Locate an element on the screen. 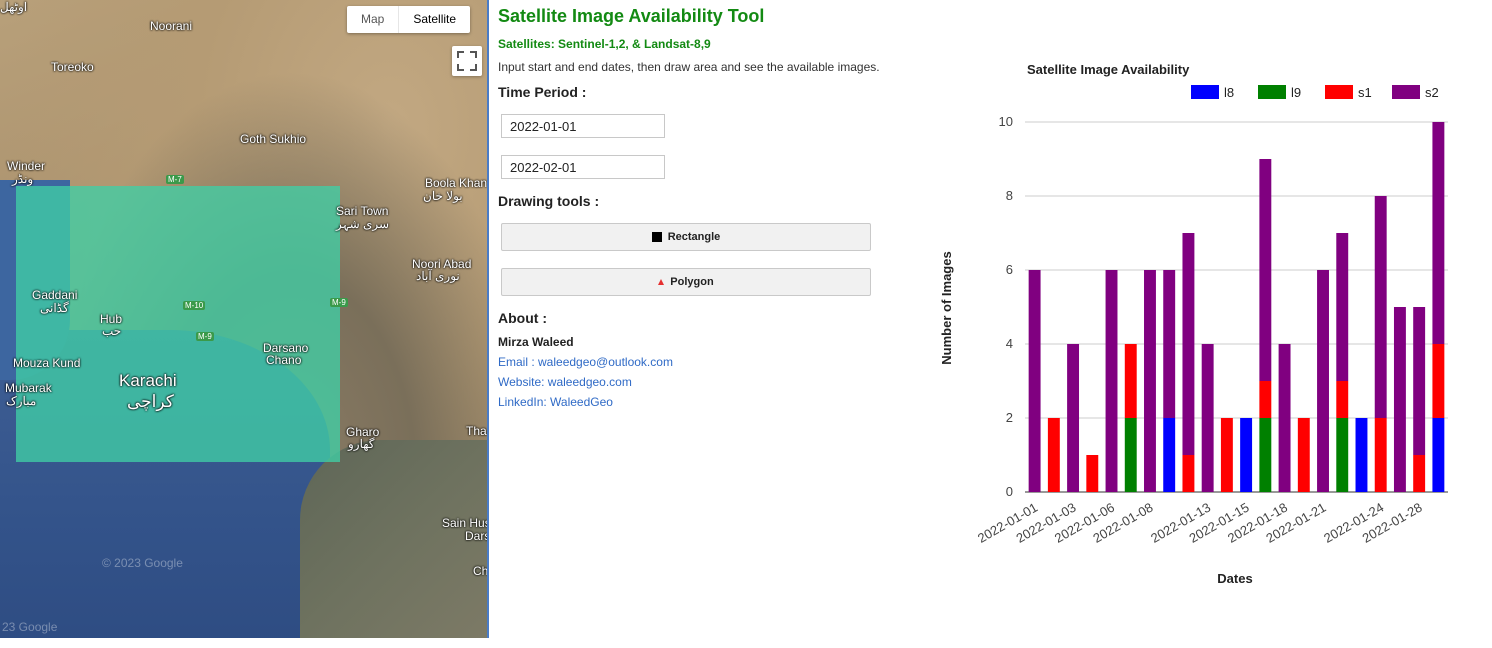 The width and height of the screenshot is (1492, 648). panel-divider is located at coordinates (488, 319).